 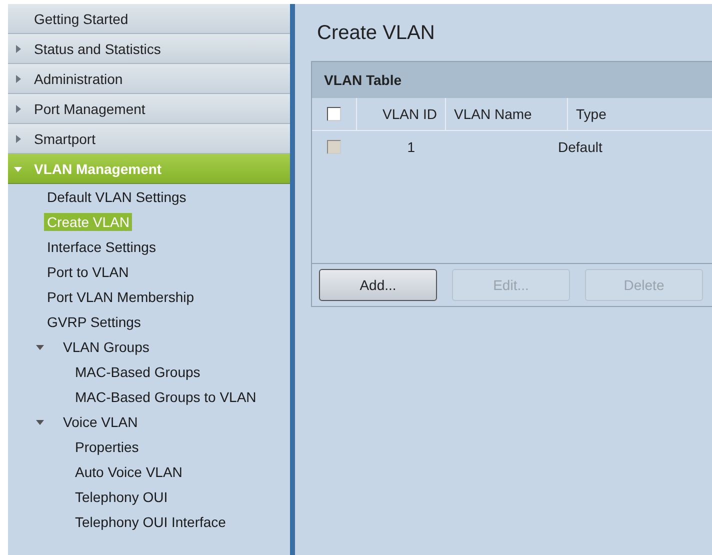 What do you see at coordinates (101, 247) in the screenshot?
I see `sidebar-item: Interface Settings` at bounding box center [101, 247].